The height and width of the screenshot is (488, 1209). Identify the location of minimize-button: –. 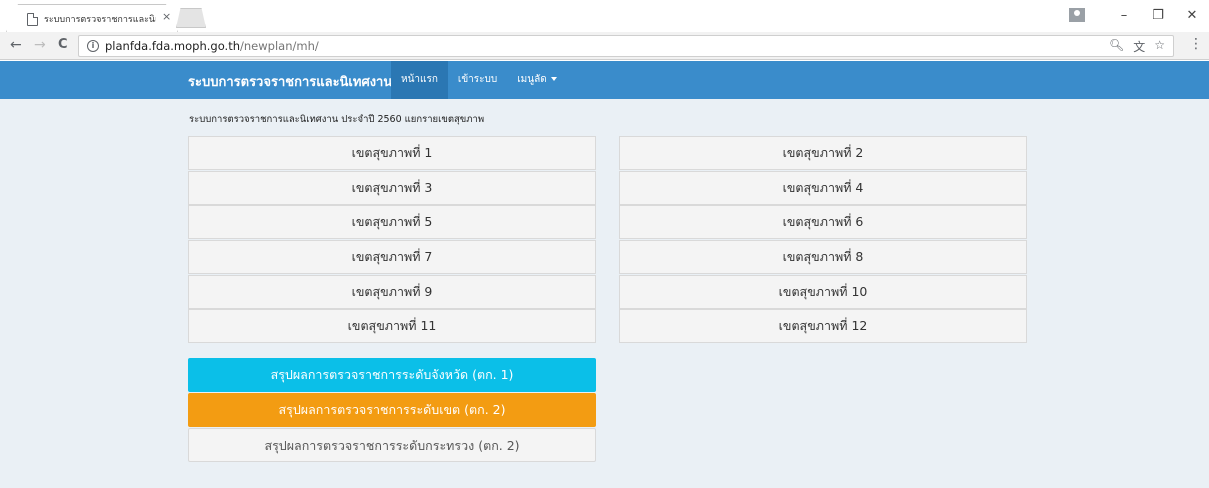
(1124, 15).